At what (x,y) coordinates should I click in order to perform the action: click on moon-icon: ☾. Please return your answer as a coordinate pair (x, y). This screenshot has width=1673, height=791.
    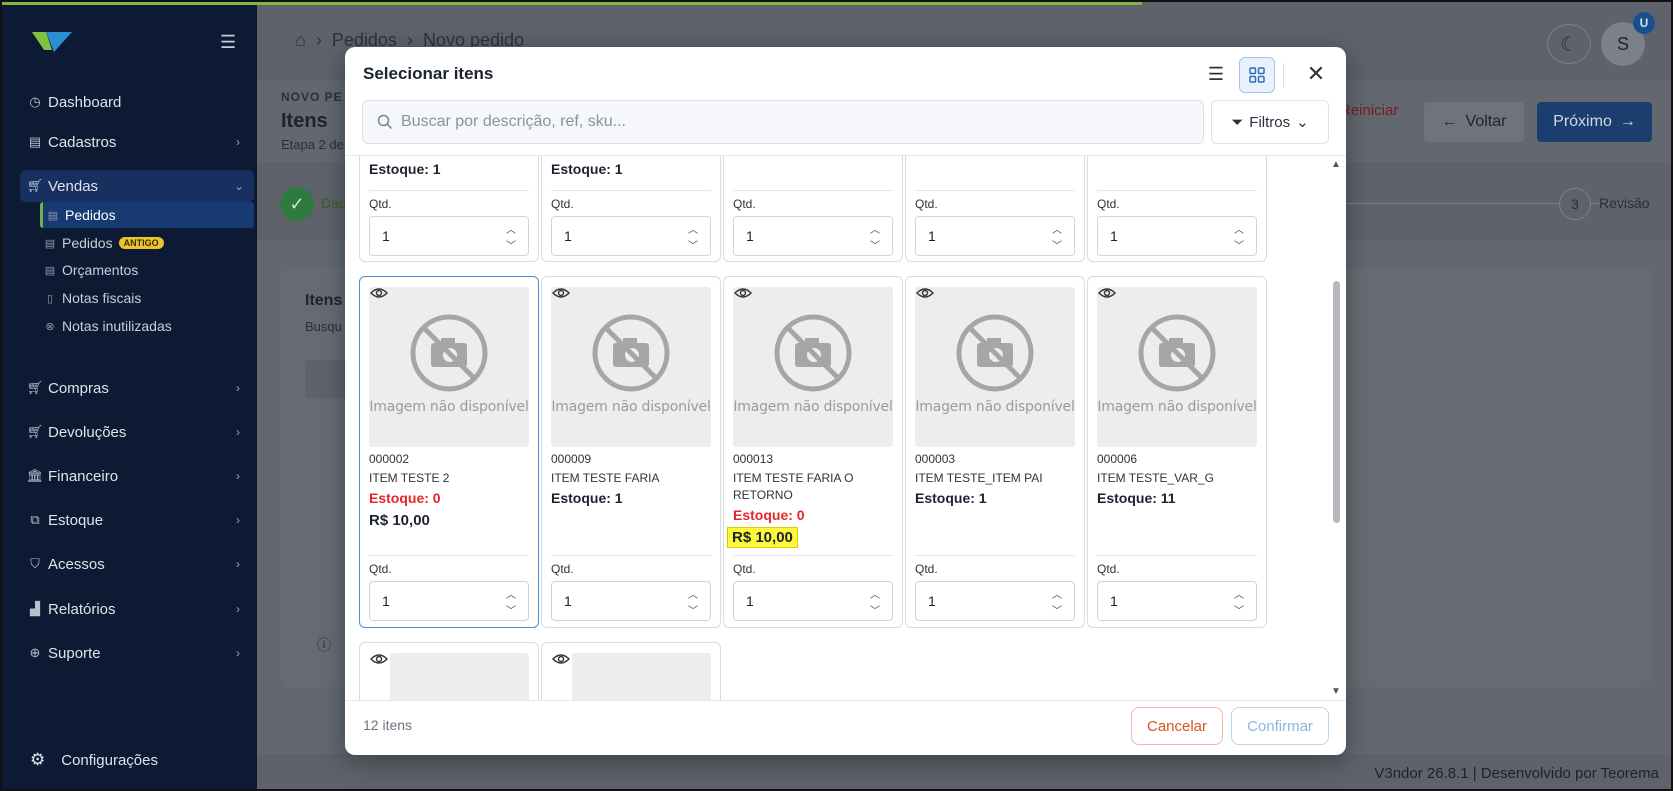
    Looking at the image, I should click on (1569, 44).